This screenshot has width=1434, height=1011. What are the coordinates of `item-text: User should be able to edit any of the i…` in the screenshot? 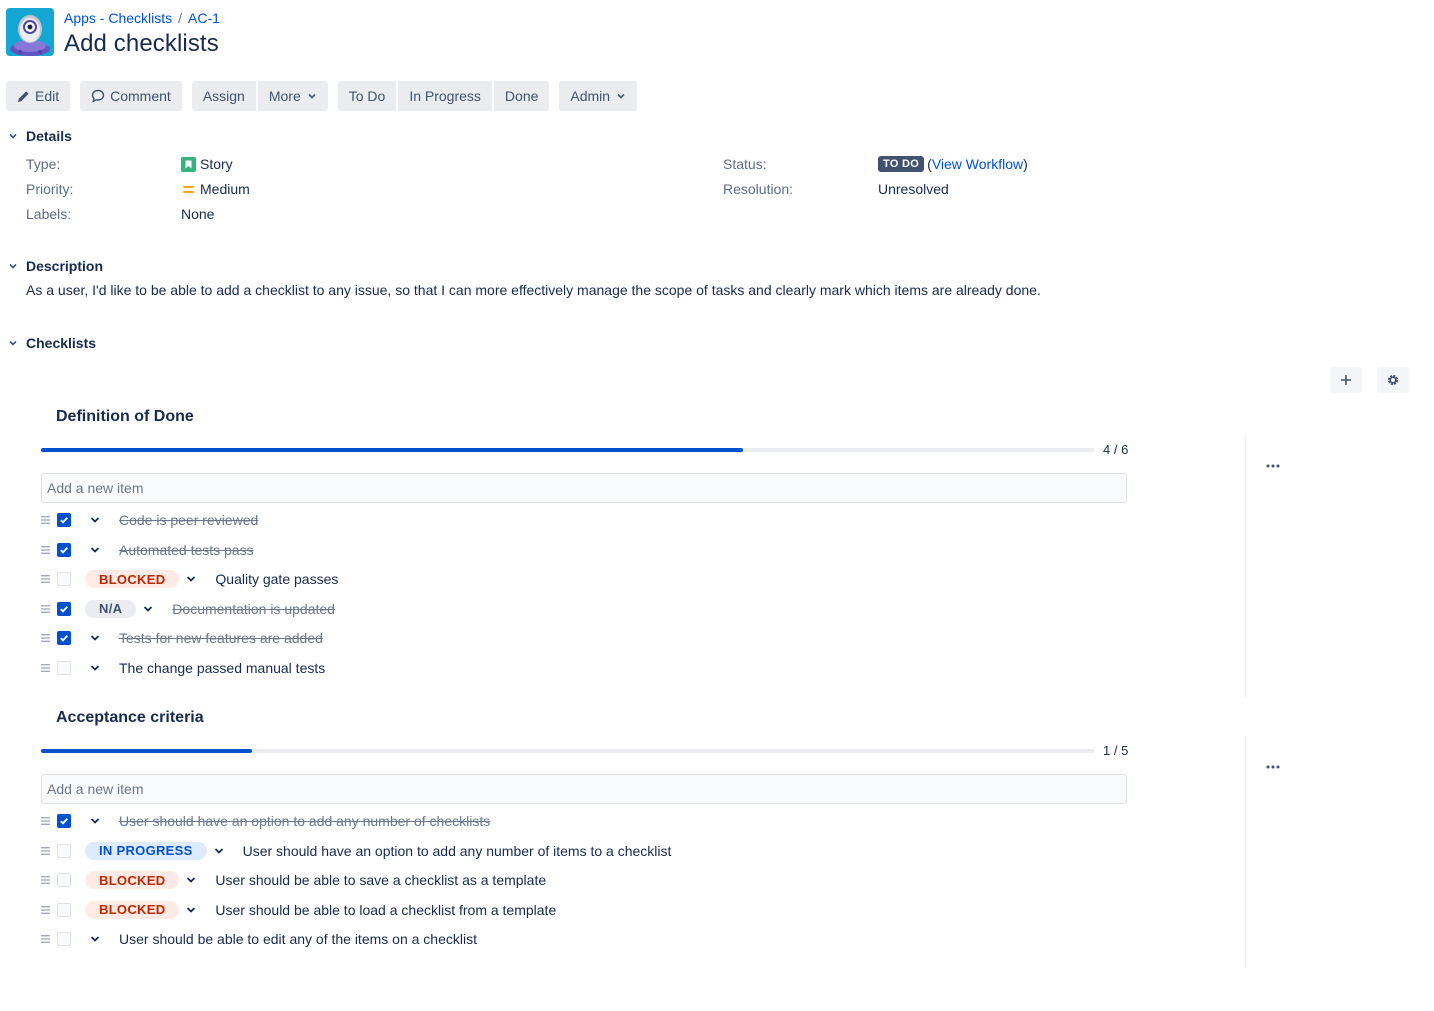 It's located at (298, 939).